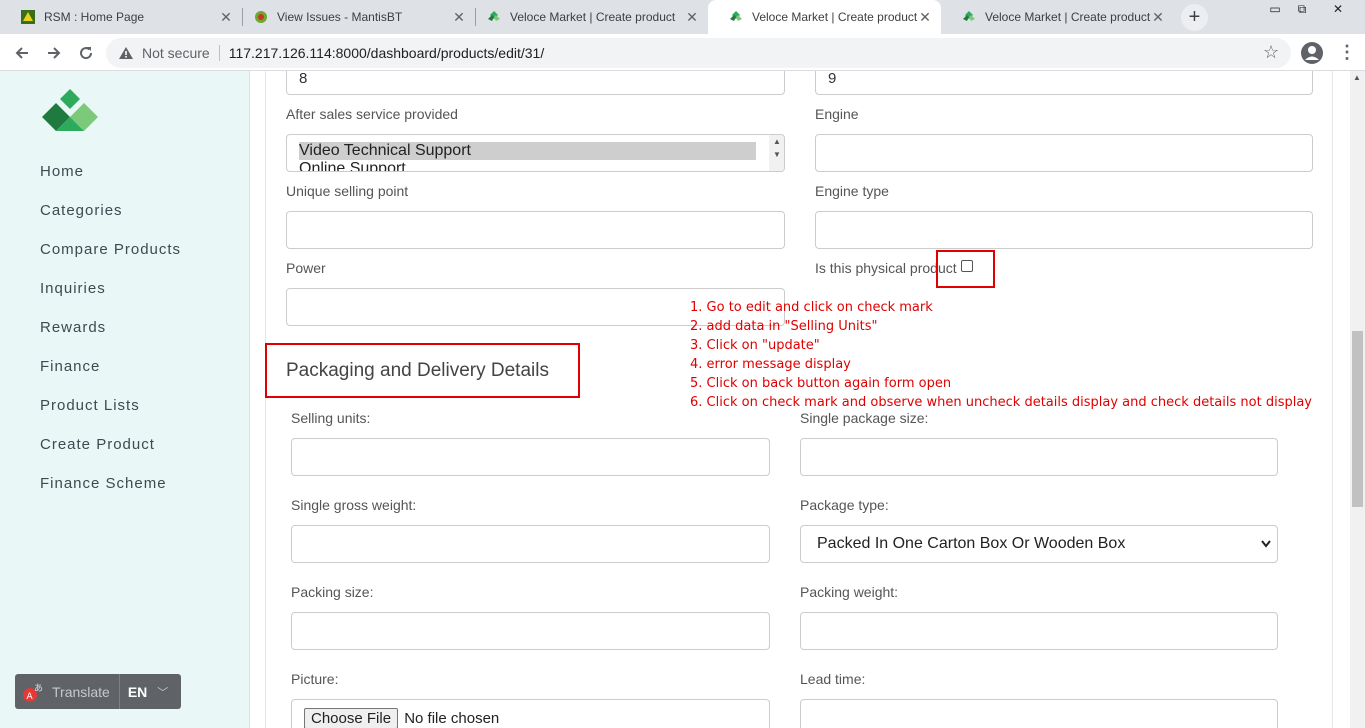 The height and width of the screenshot is (728, 1365). What do you see at coordinates (1039, 713) in the screenshot?
I see `lead-time-input` at bounding box center [1039, 713].